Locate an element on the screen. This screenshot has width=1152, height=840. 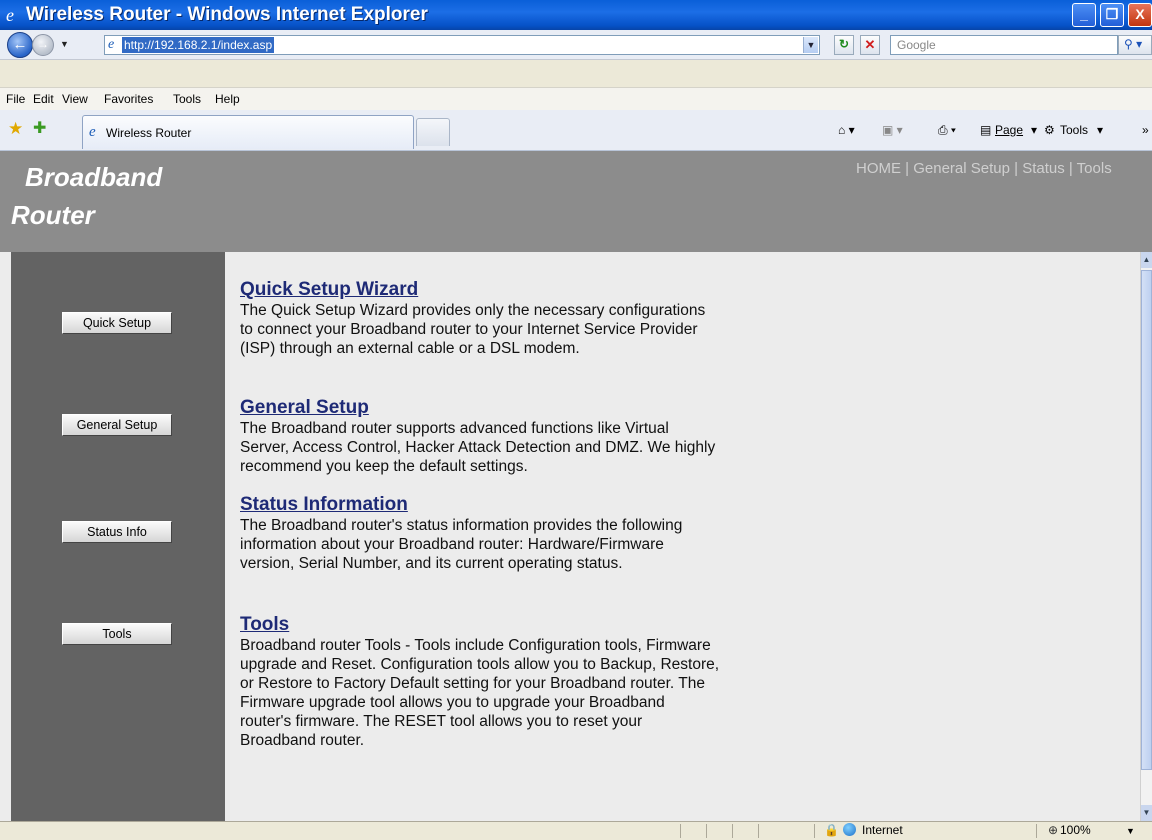
tab-ie-icon: e is located at coordinates (92, 132).